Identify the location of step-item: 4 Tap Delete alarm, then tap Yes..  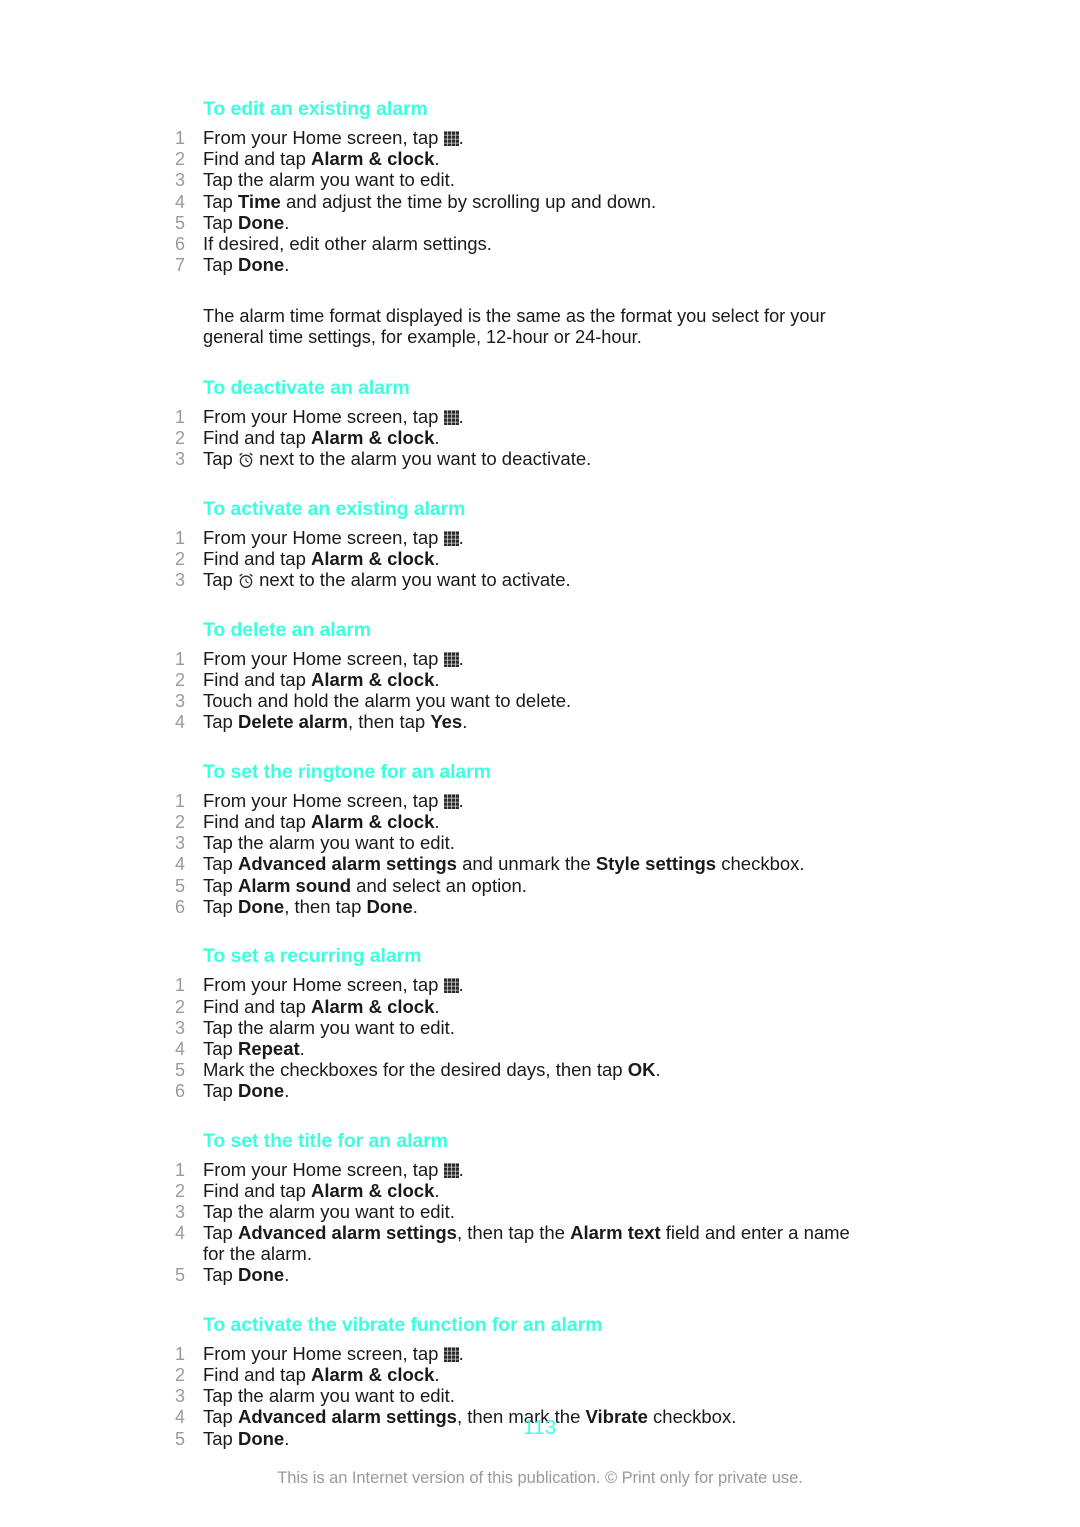
(525, 722).